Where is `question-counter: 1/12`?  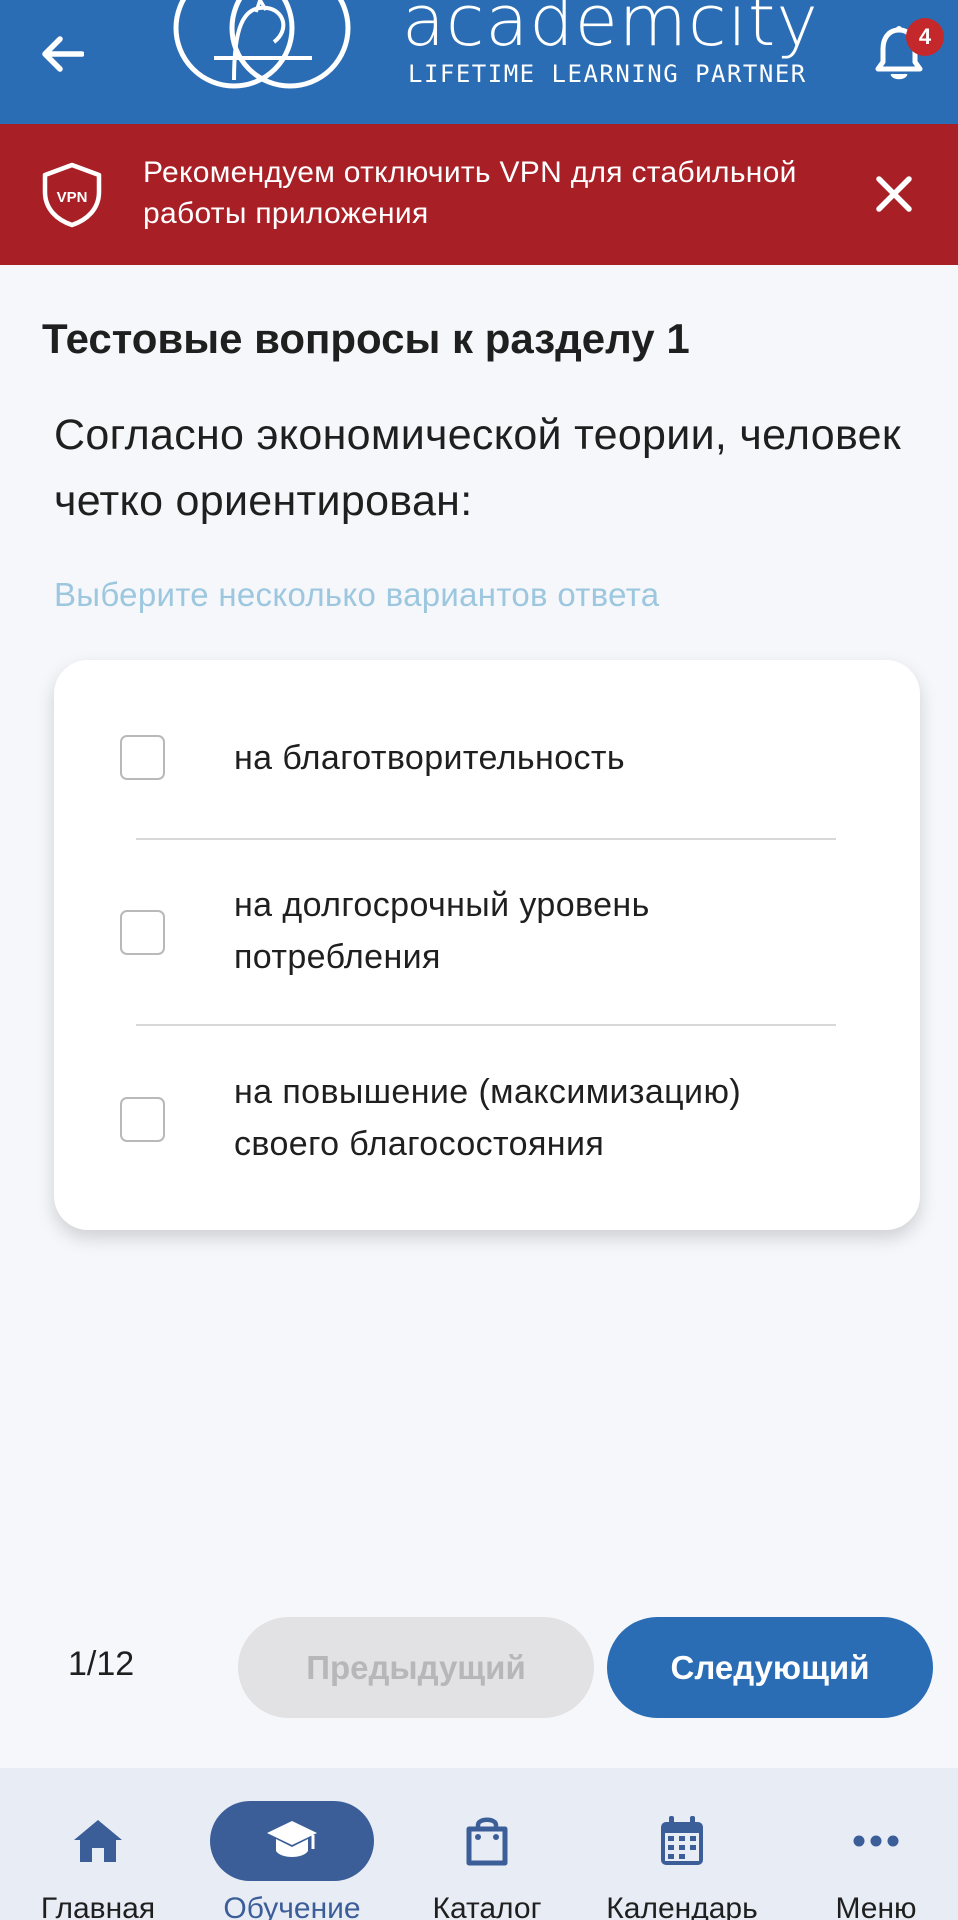
question-counter: 1/12 is located at coordinates (101, 1664).